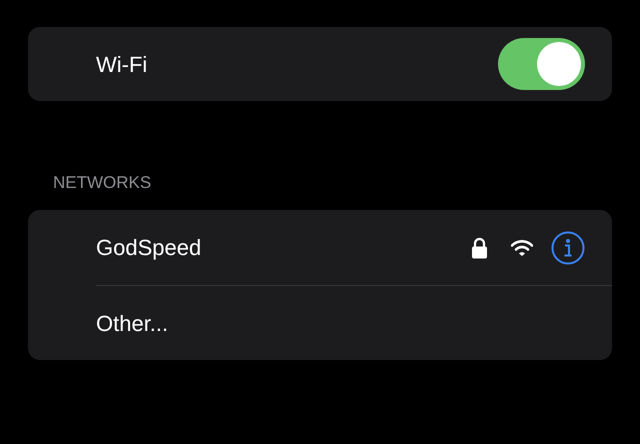 This screenshot has height=444, width=640. Describe the element at coordinates (122, 64) in the screenshot. I see `wifi-label: Wi-Fi` at that location.